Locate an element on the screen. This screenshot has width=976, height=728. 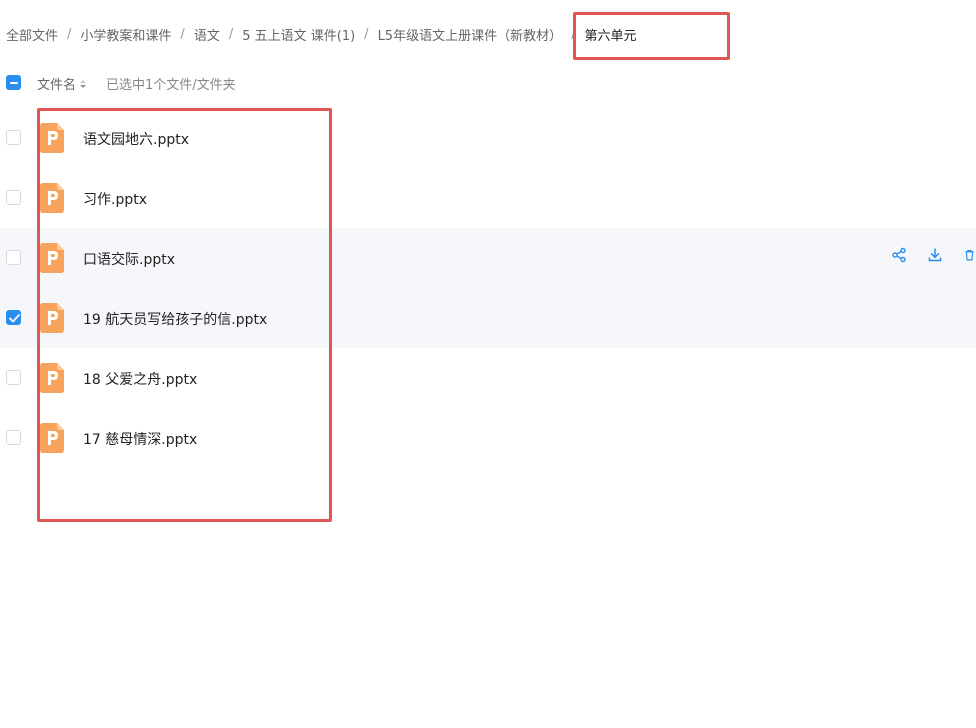
row-checkbox-checked is located at coordinates (13, 317).